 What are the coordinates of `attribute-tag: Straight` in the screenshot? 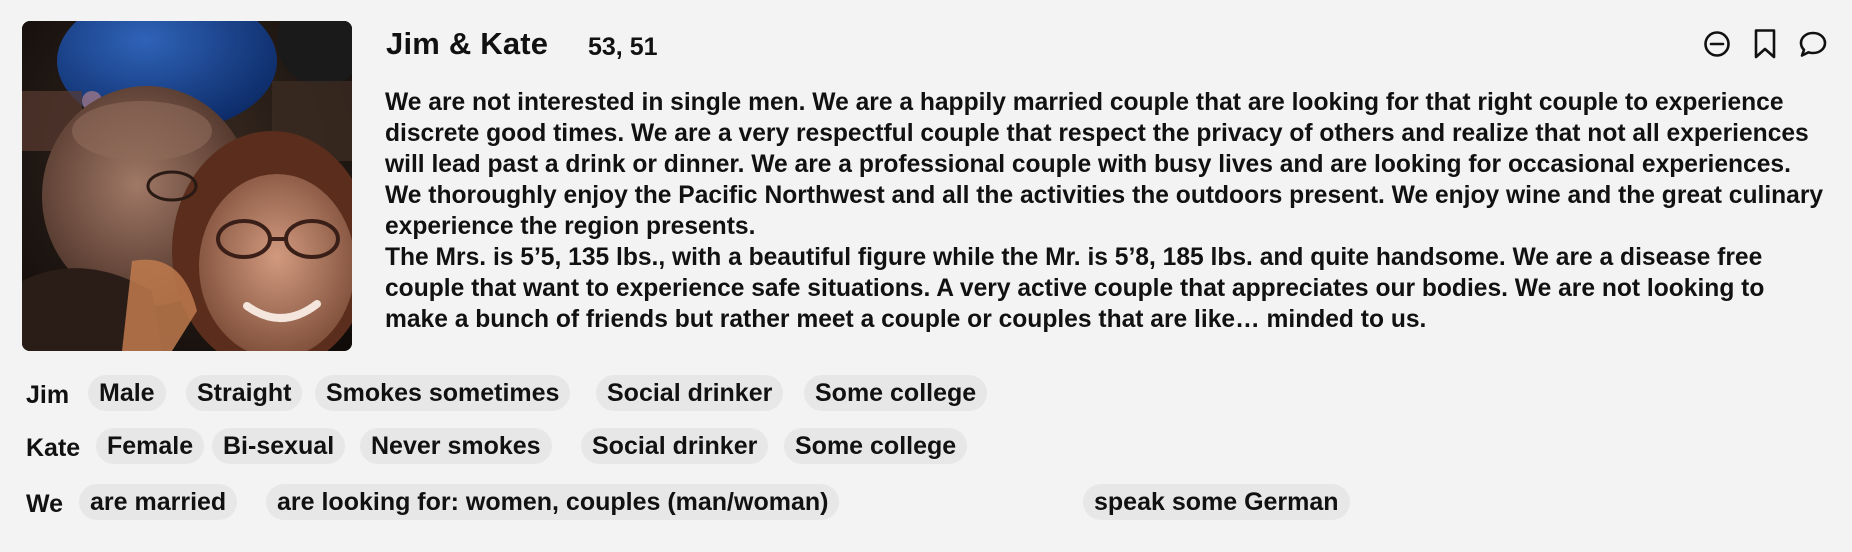 It's located at (244, 393).